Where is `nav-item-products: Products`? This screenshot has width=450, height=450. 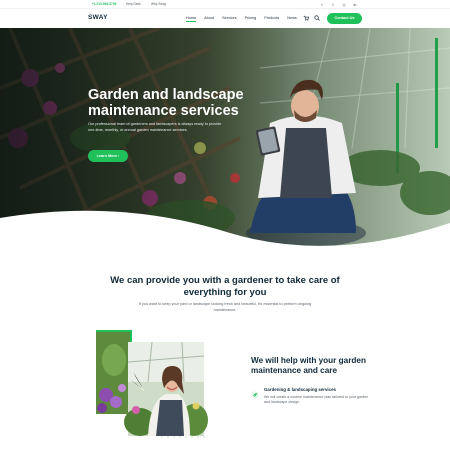
nav-item-products: Products is located at coordinates (271, 18).